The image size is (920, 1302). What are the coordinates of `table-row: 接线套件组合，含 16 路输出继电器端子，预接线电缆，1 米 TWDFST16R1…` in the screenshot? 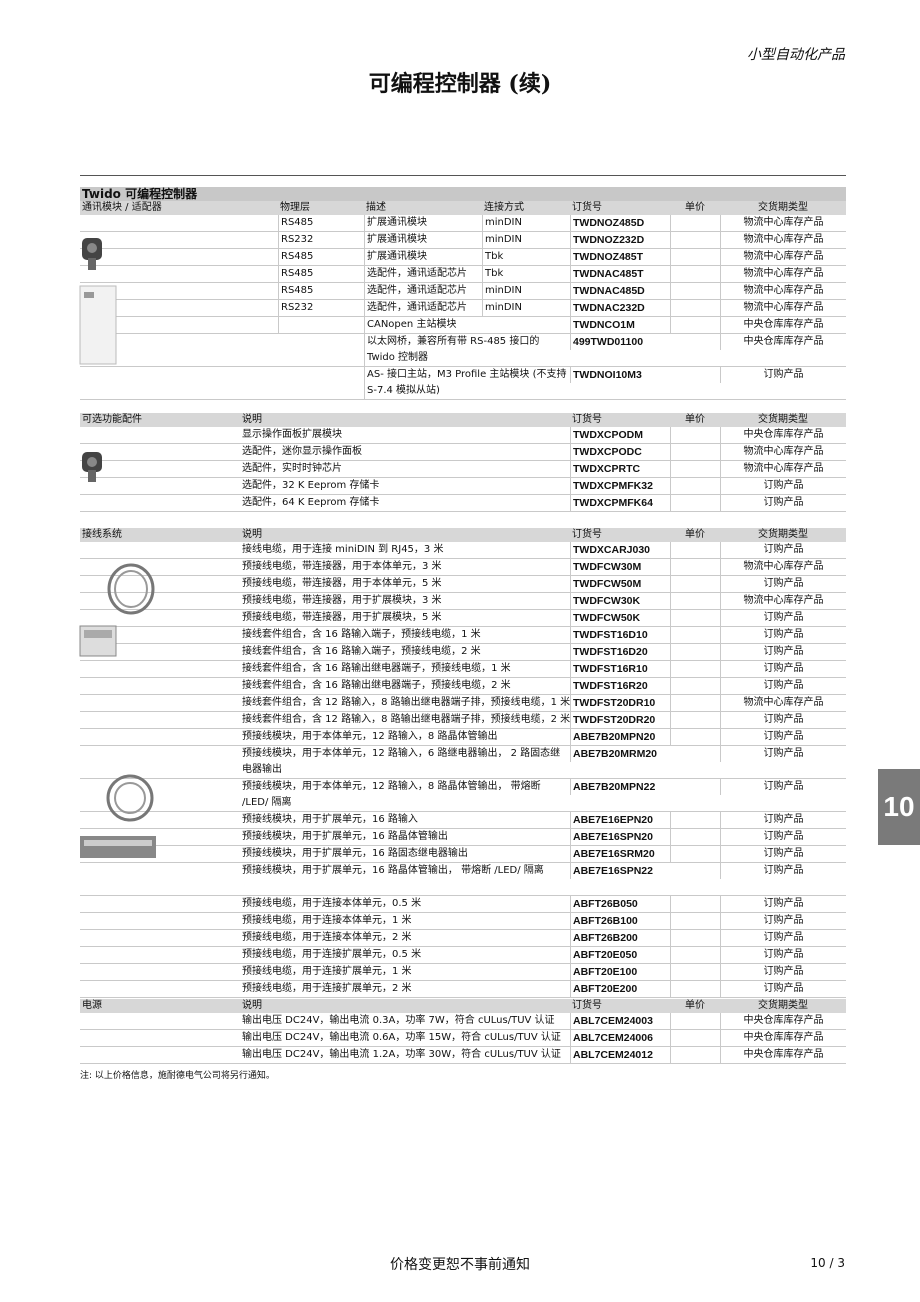 It's located at (463, 669).